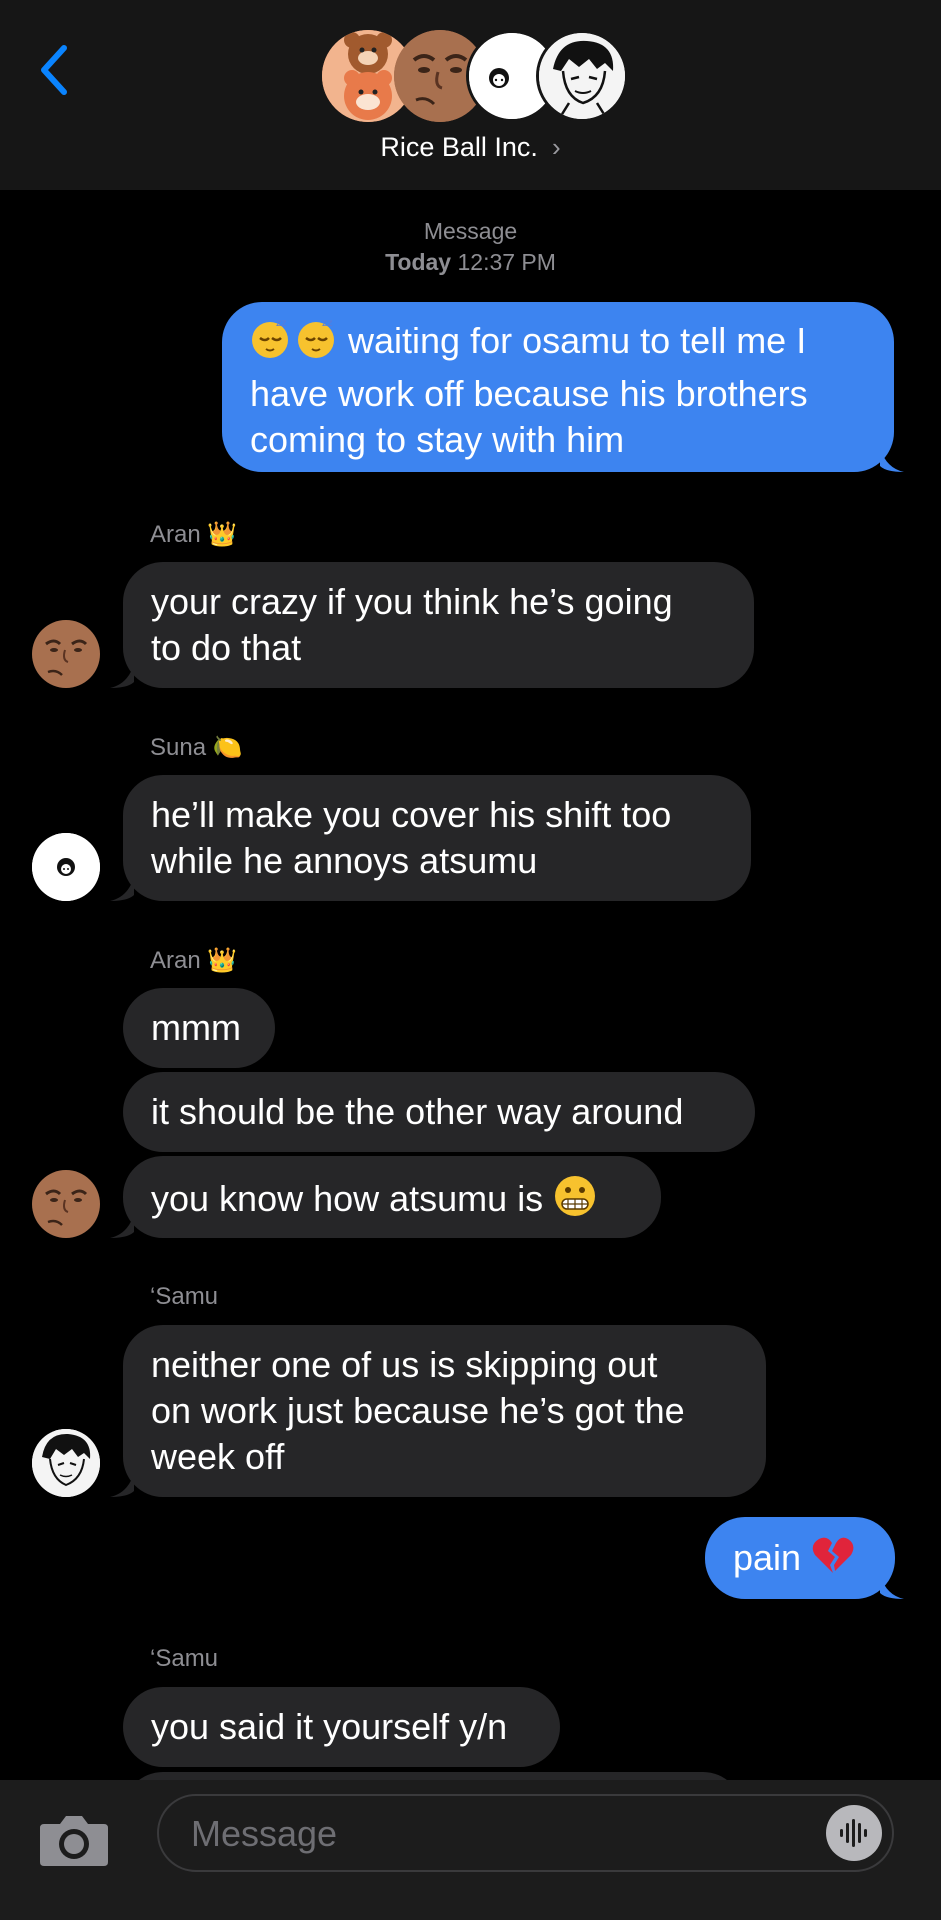 Image resolution: width=941 pixels, height=1920 pixels. Describe the element at coordinates (347, 1199) in the screenshot. I see `message-text-line: you know how atsumu is` at that location.